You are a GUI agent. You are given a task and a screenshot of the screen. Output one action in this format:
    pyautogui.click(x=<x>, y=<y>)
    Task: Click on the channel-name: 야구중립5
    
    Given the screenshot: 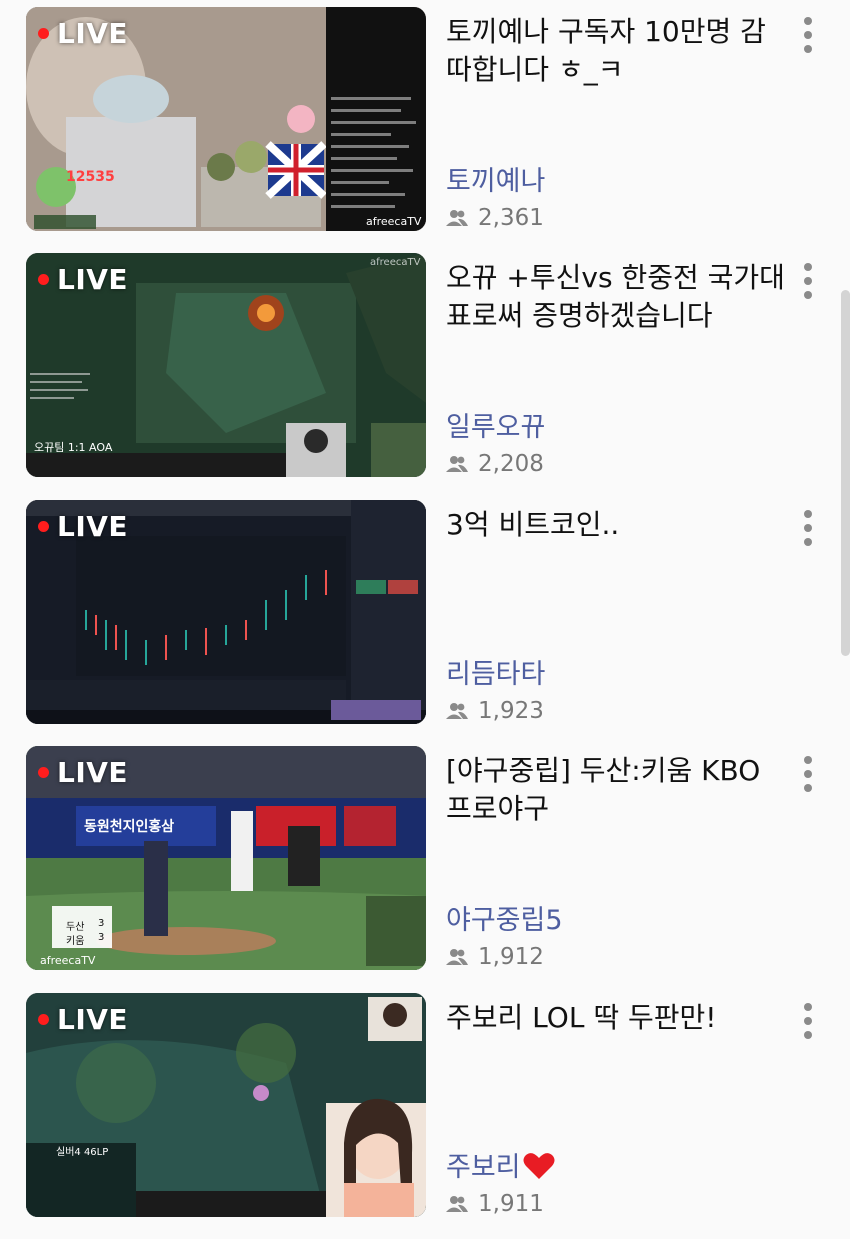 What is the action you would take?
    pyautogui.click(x=504, y=917)
    